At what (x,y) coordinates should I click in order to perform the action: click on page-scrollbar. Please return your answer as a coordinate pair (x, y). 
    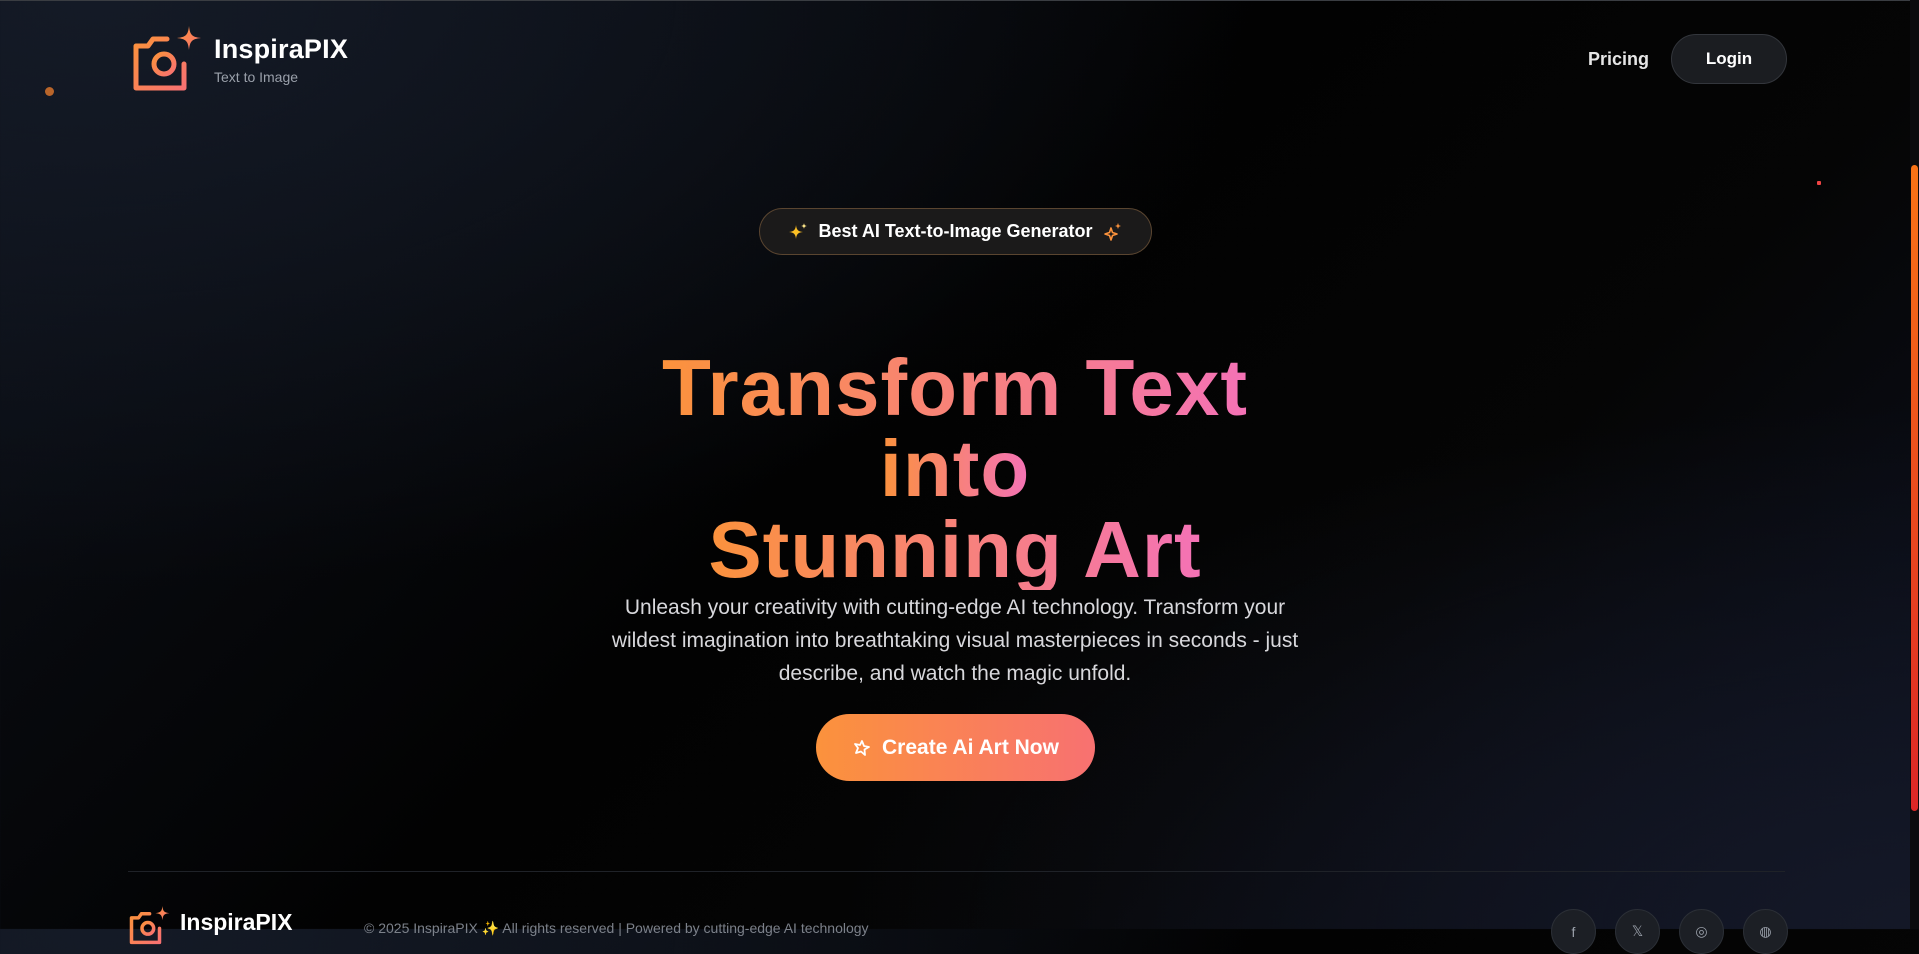
    Looking at the image, I should click on (1914, 464).